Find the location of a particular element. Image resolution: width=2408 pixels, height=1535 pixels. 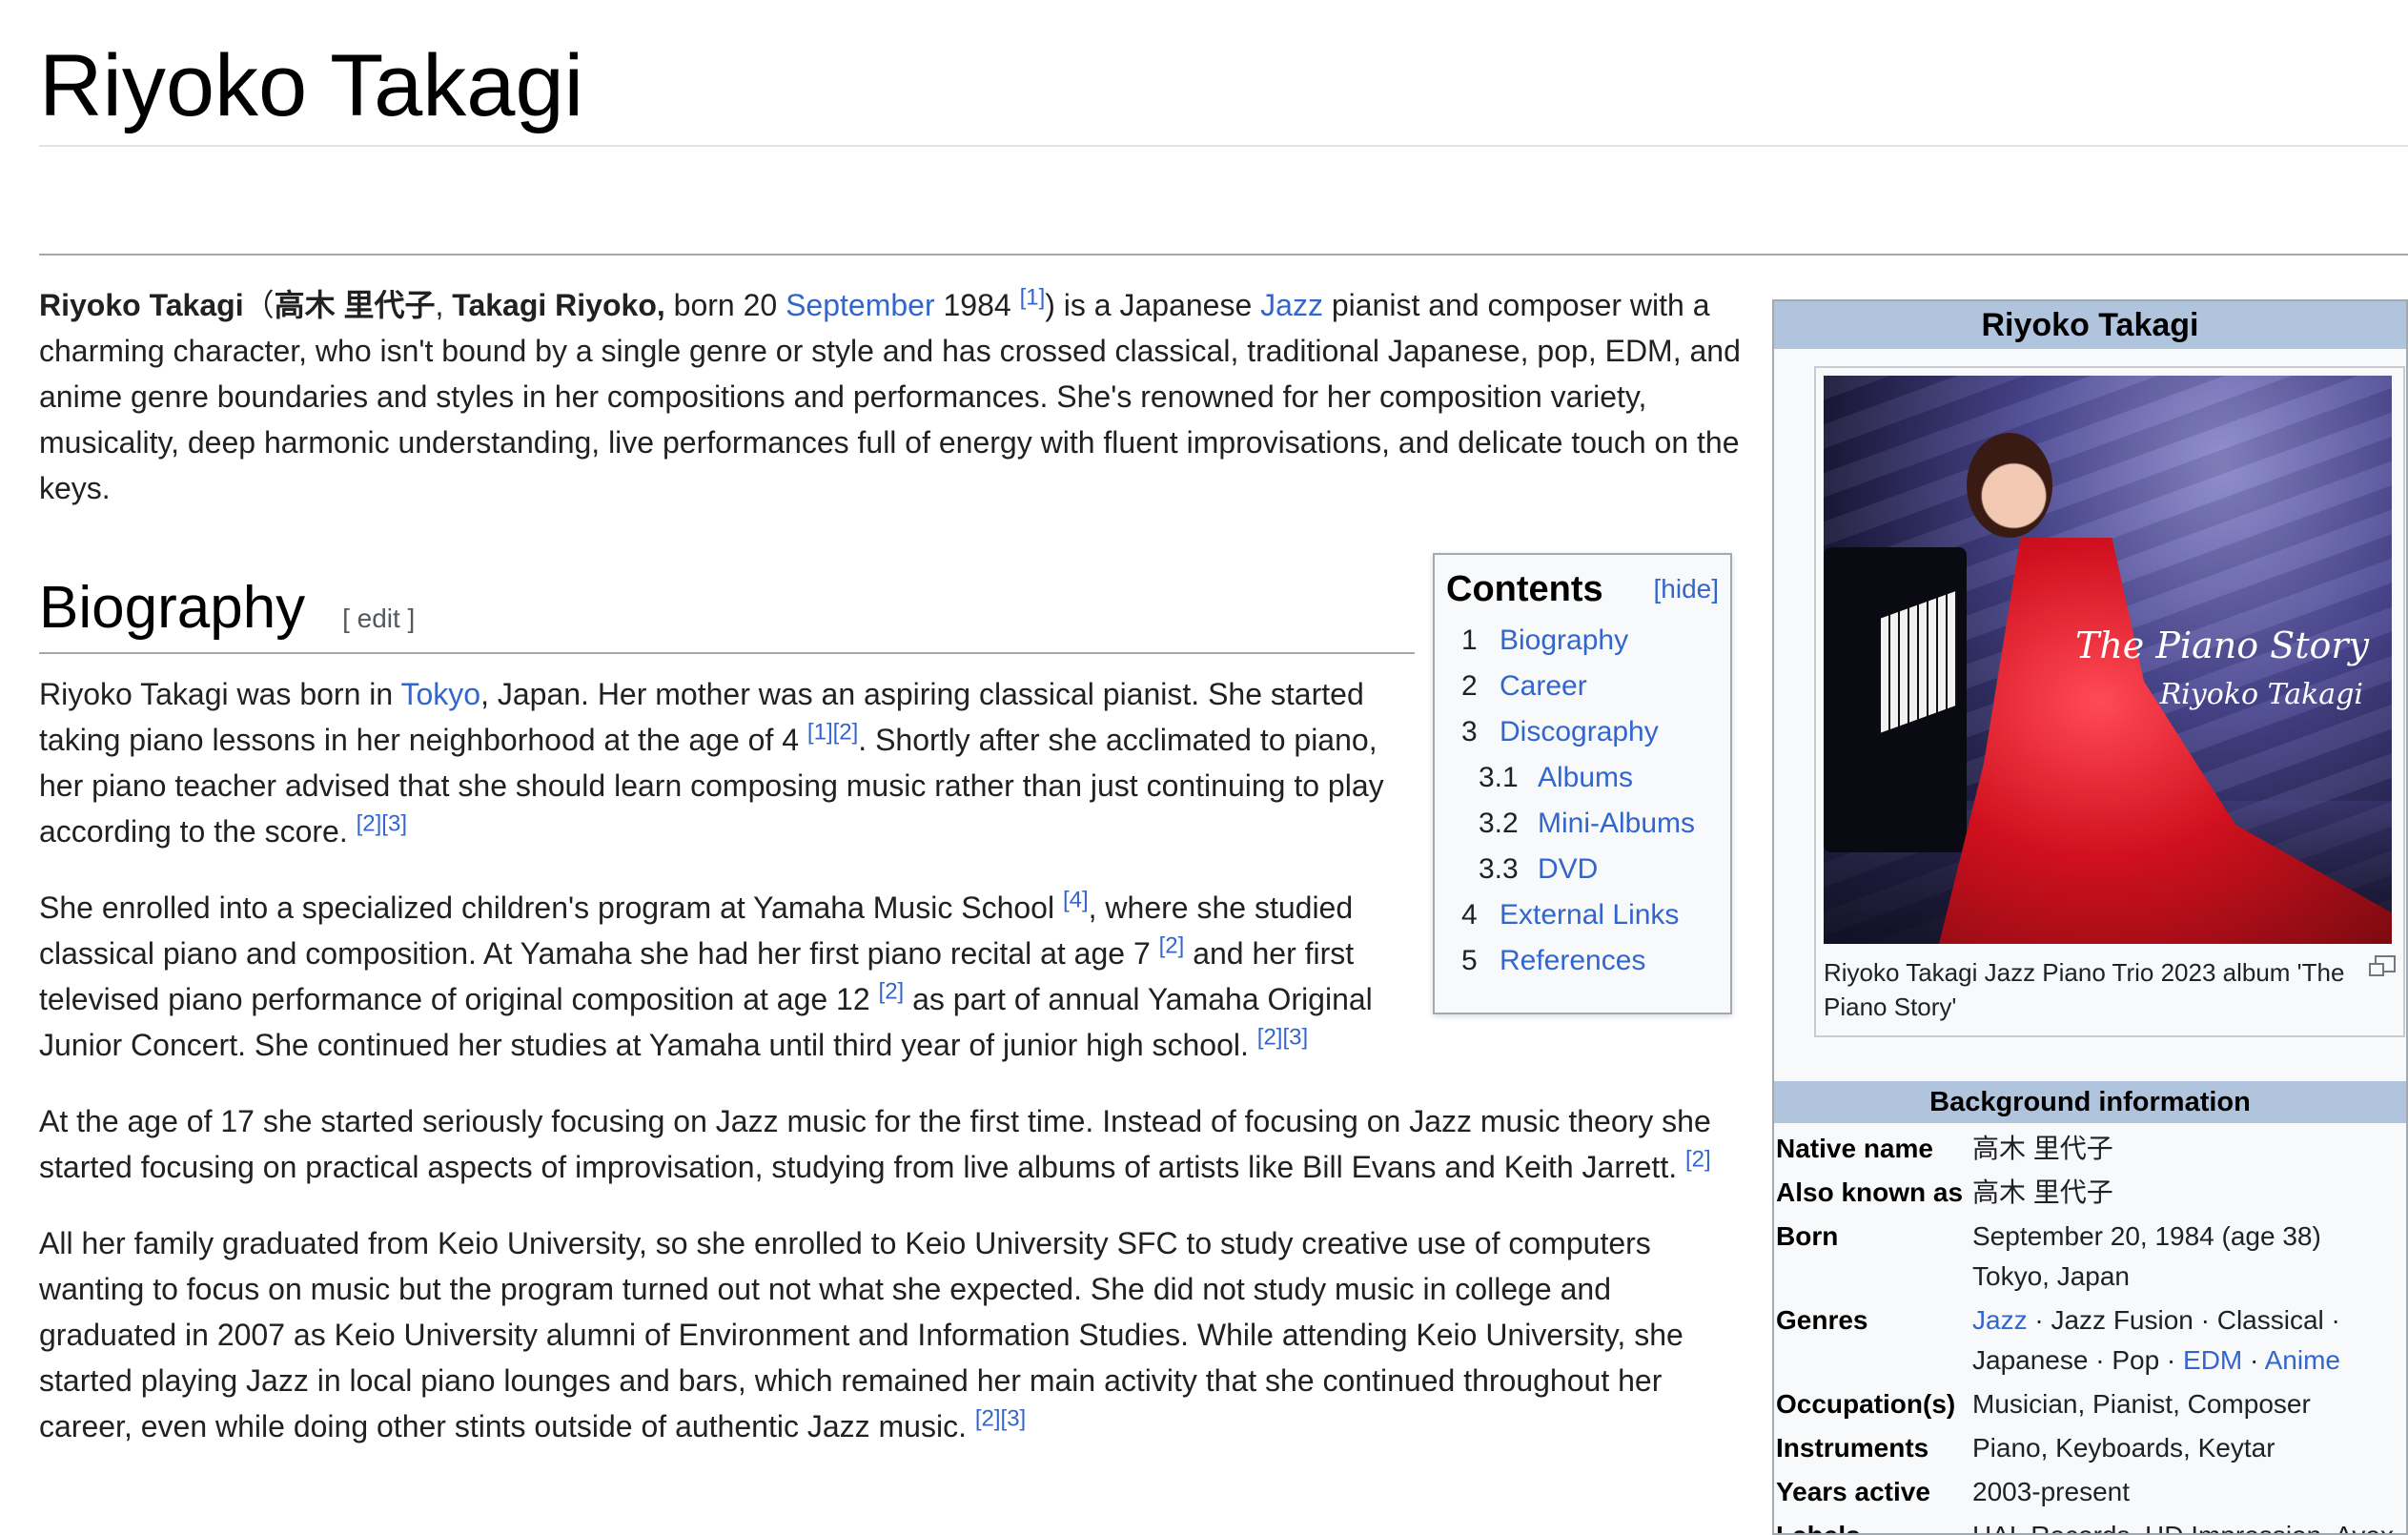

toc-item: 3 Discography is located at coordinates (1582, 732).